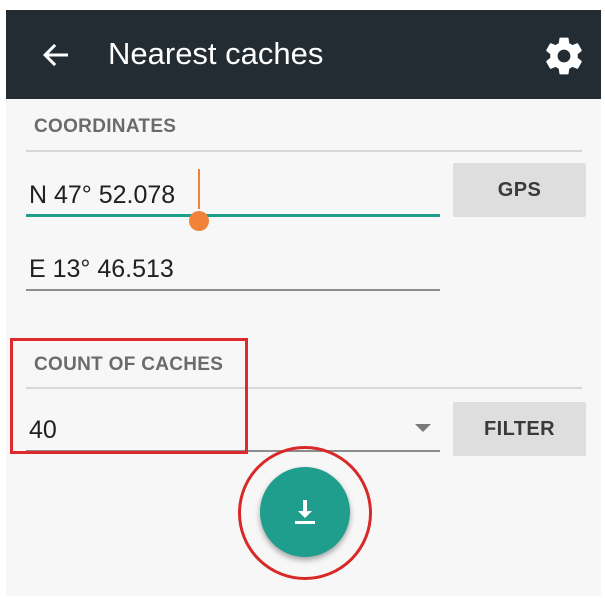  Describe the element at coordinates (129, 396) in the screenshot. I see `count-highlight-annotation` at that location.